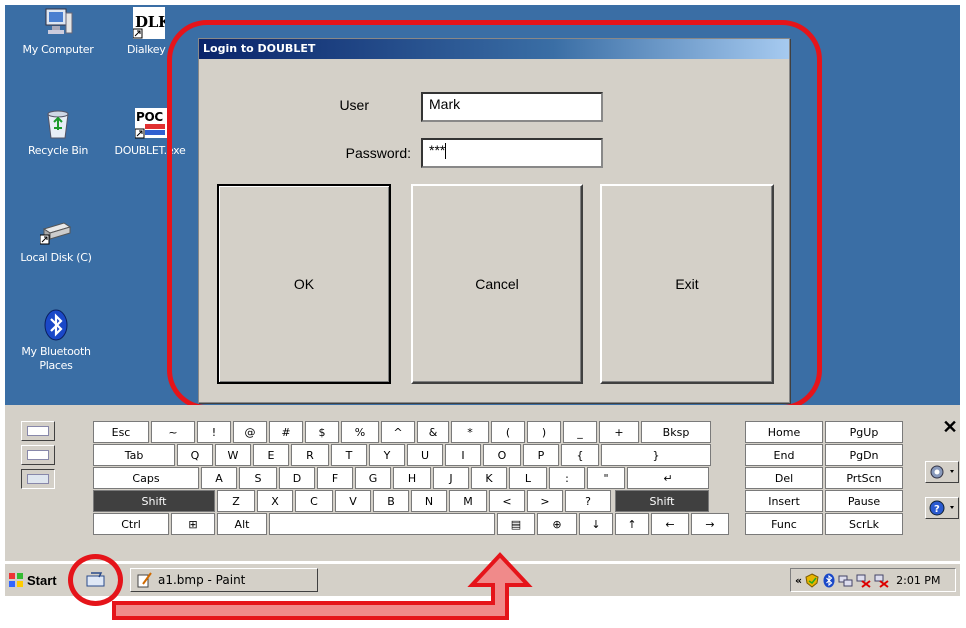 Image resolution: width=966 pixels, height=628 pixels. Describe the element at coordinates (250, 432) in the screenshot. I see `key-3-row1: @` at that location.